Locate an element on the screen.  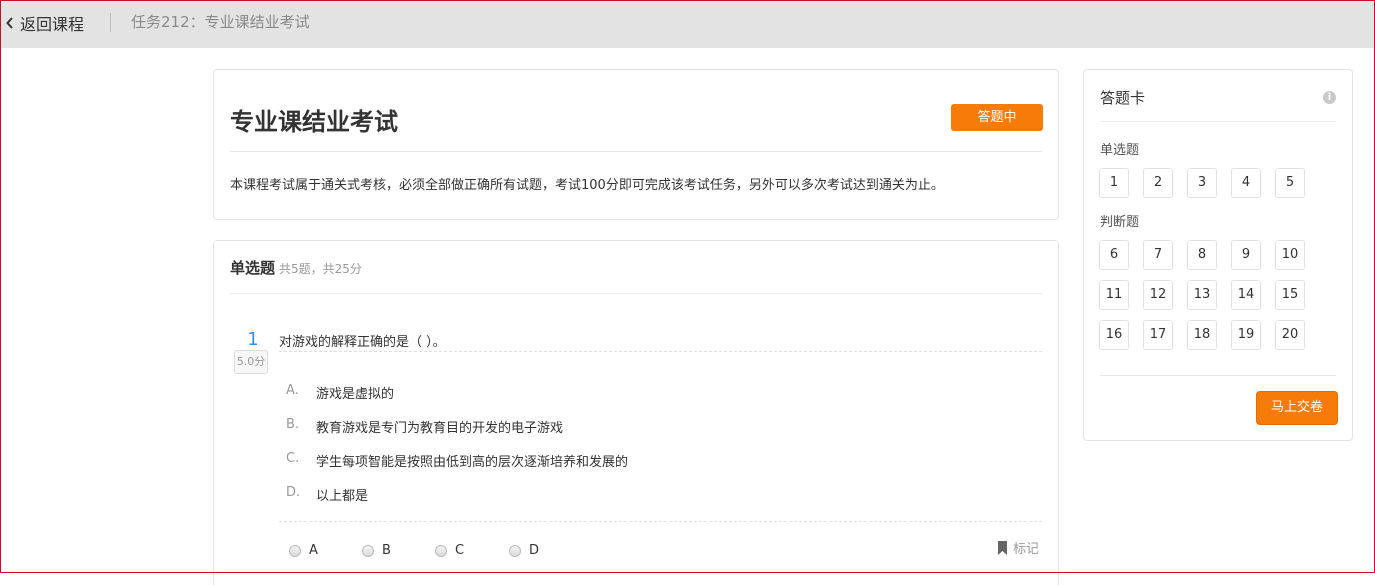
question-nav-button-18: 18 is located at coordinates (1202, 335).